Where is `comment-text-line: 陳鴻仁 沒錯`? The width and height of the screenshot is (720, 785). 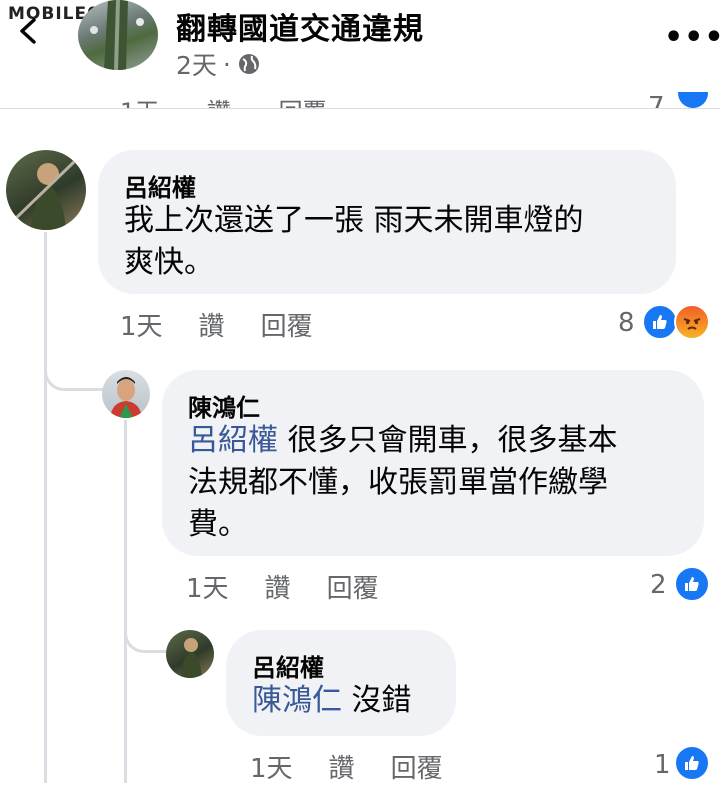 comment-text-line: 陳鴻仁 沒錯 is located at coordinates (332, 700).